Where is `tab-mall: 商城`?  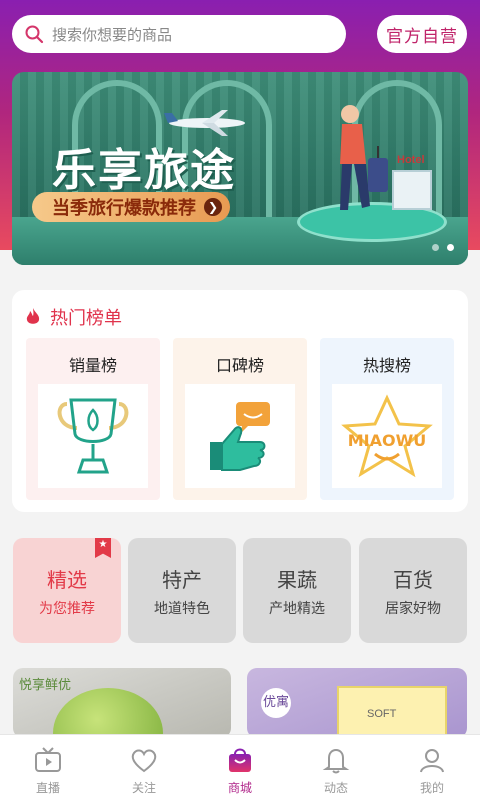 tab-mall: 商城 is located at coordinates (240, 767).